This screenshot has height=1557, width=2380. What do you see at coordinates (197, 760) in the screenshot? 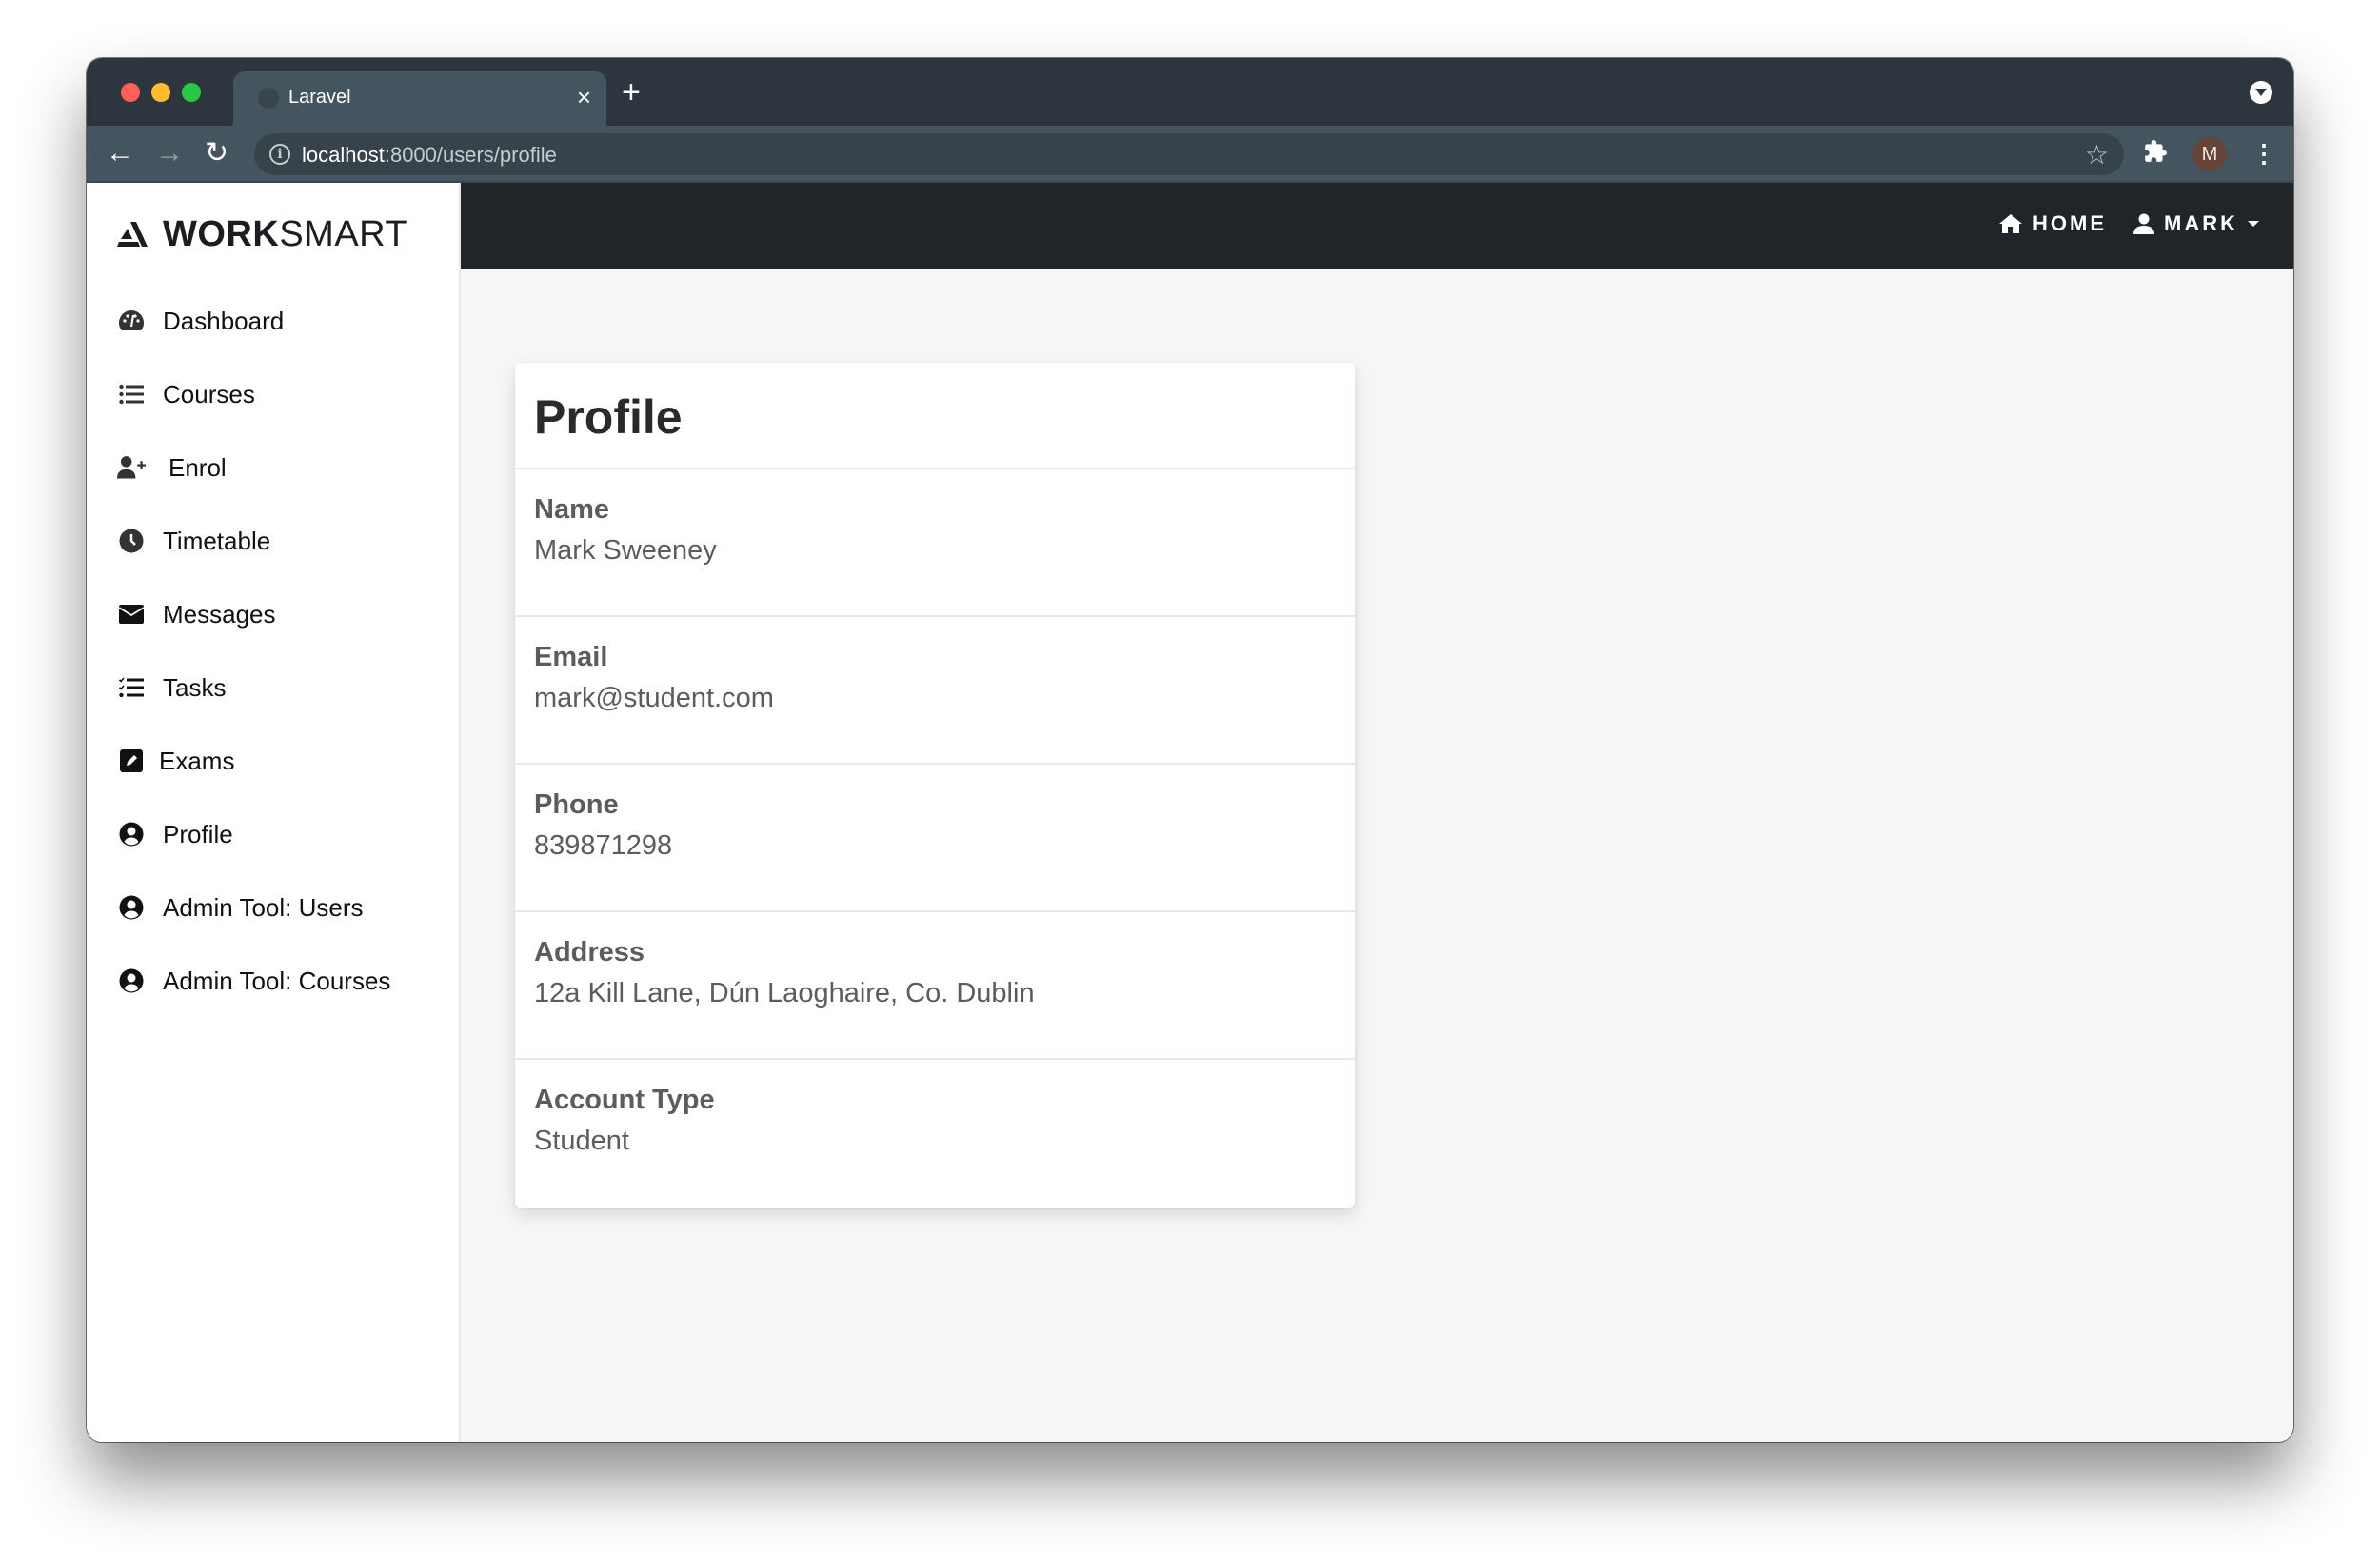
I see `sidebar-item-label: Exams` at bounding box center [197, 760].